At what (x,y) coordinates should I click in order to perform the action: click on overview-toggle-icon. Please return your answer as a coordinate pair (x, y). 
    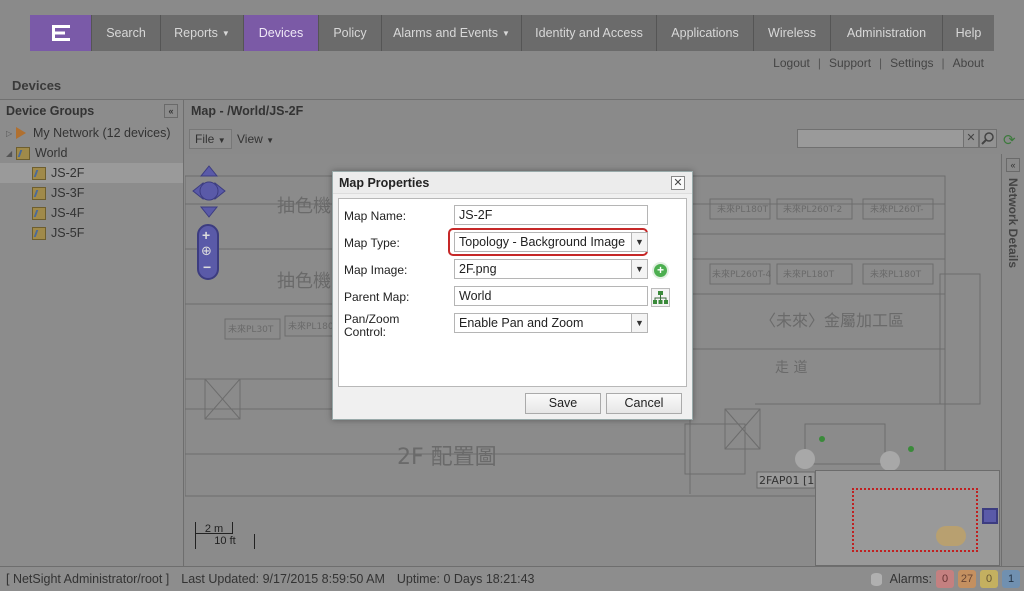
    Looking at the image, I should click on (990, 516).